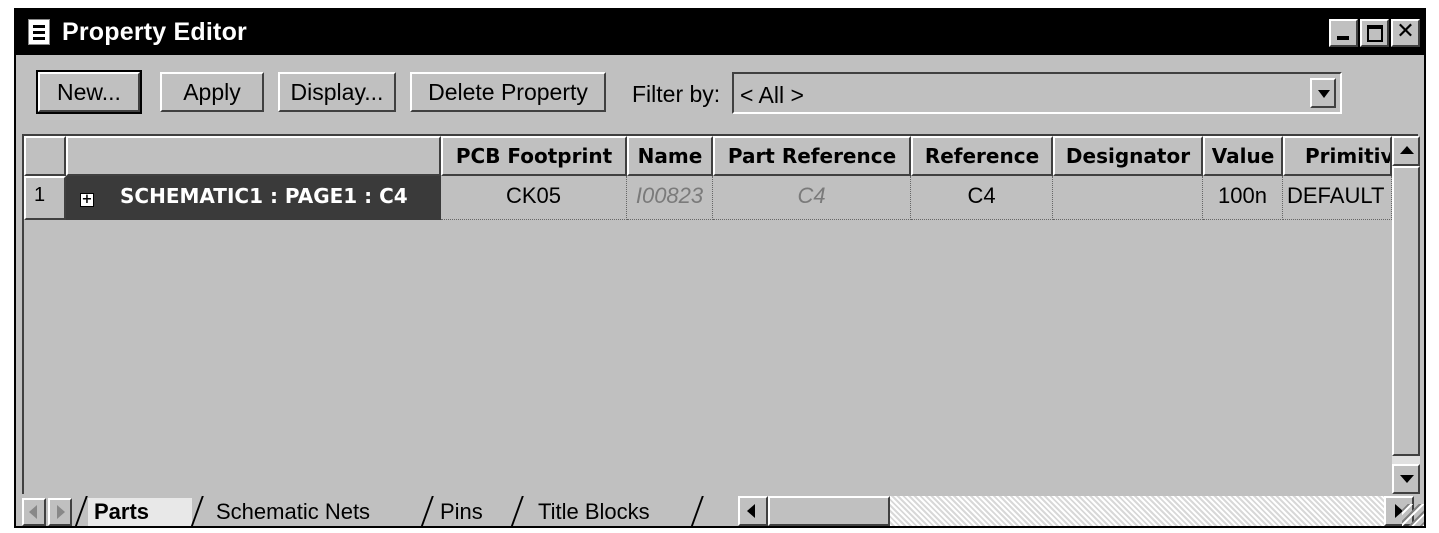  Describe the element at coordinates (1406, 479) in the screenshot. I see `scroll-down-icon` at that location.